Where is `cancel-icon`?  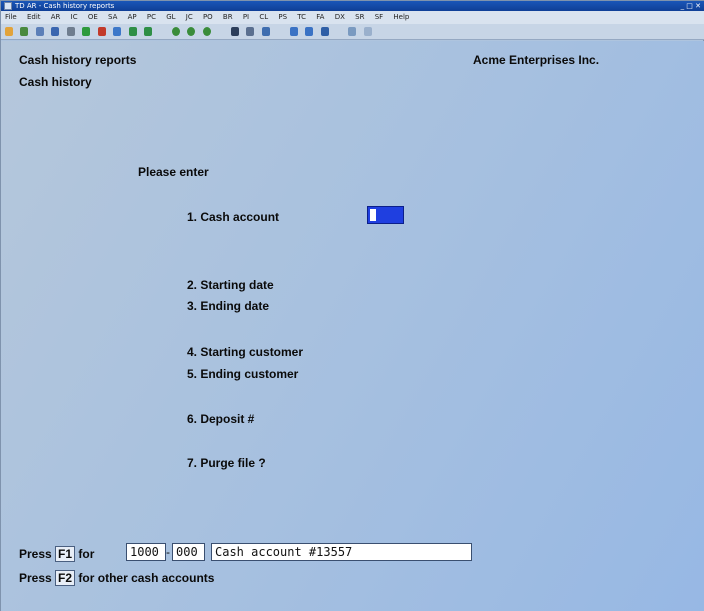 cancel-icon is located at coordinates (101, 31).